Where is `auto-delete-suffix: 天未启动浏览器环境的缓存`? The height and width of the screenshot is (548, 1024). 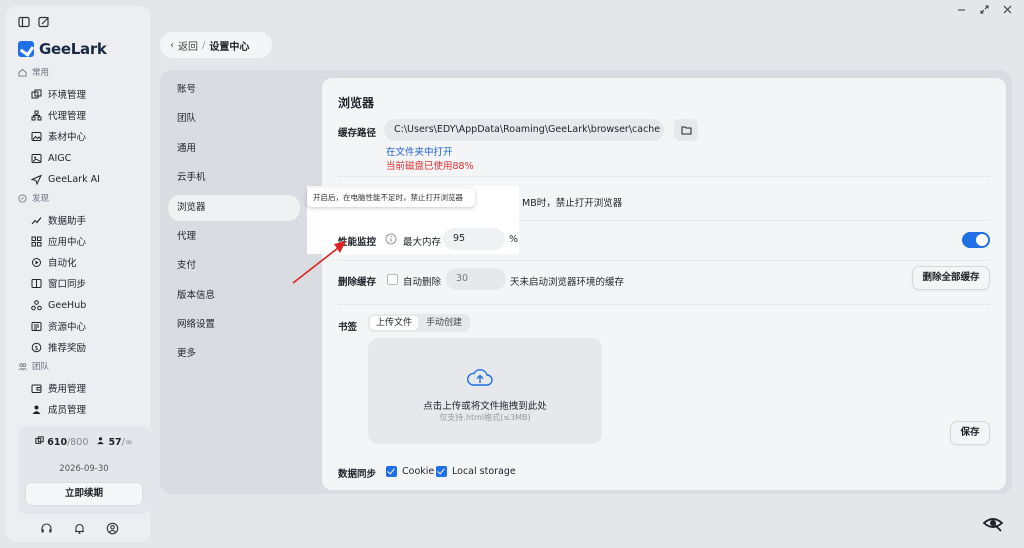 auto-delete-suffix: 天未启动浏览器环境的缓存 is located at coordinates (567, 282).